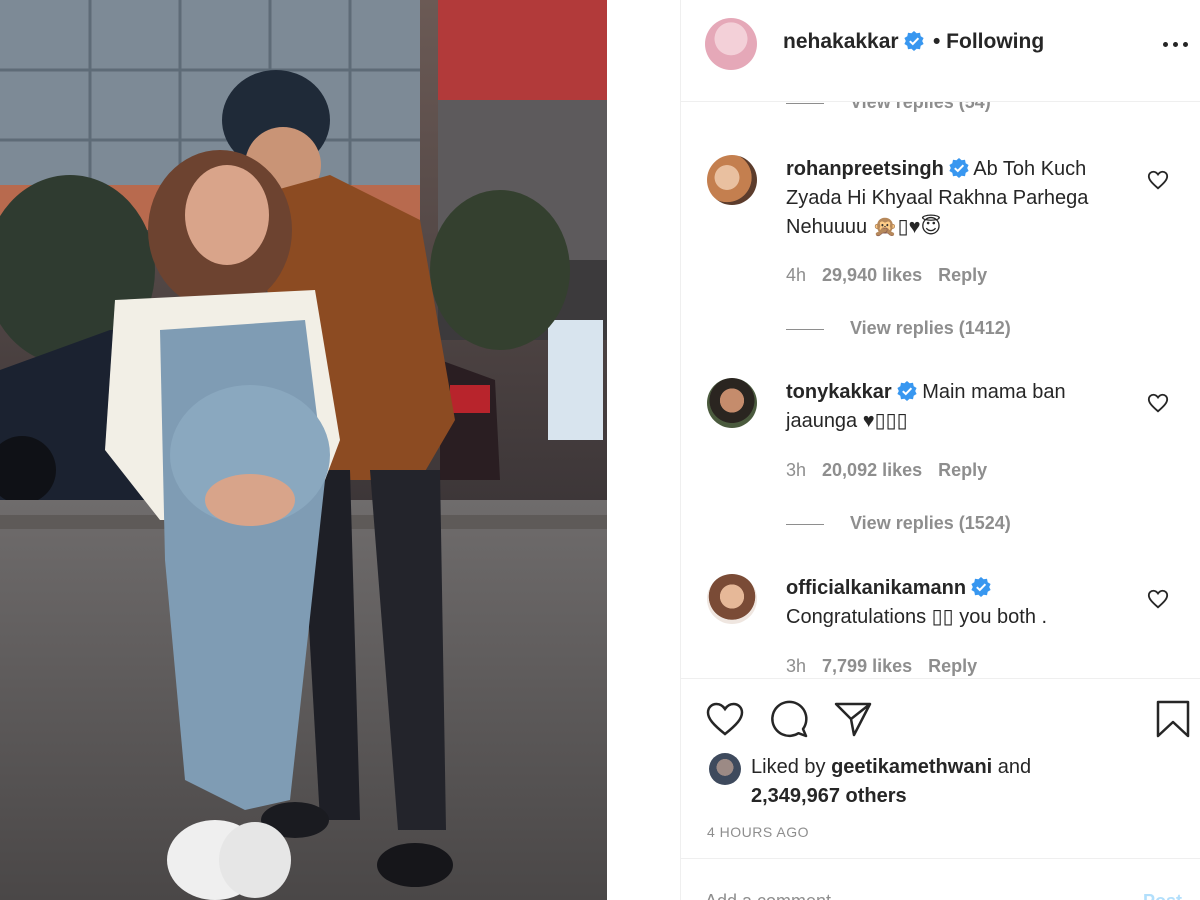  I want to click on view-replies-link: View replies (54), so click(888, 107).